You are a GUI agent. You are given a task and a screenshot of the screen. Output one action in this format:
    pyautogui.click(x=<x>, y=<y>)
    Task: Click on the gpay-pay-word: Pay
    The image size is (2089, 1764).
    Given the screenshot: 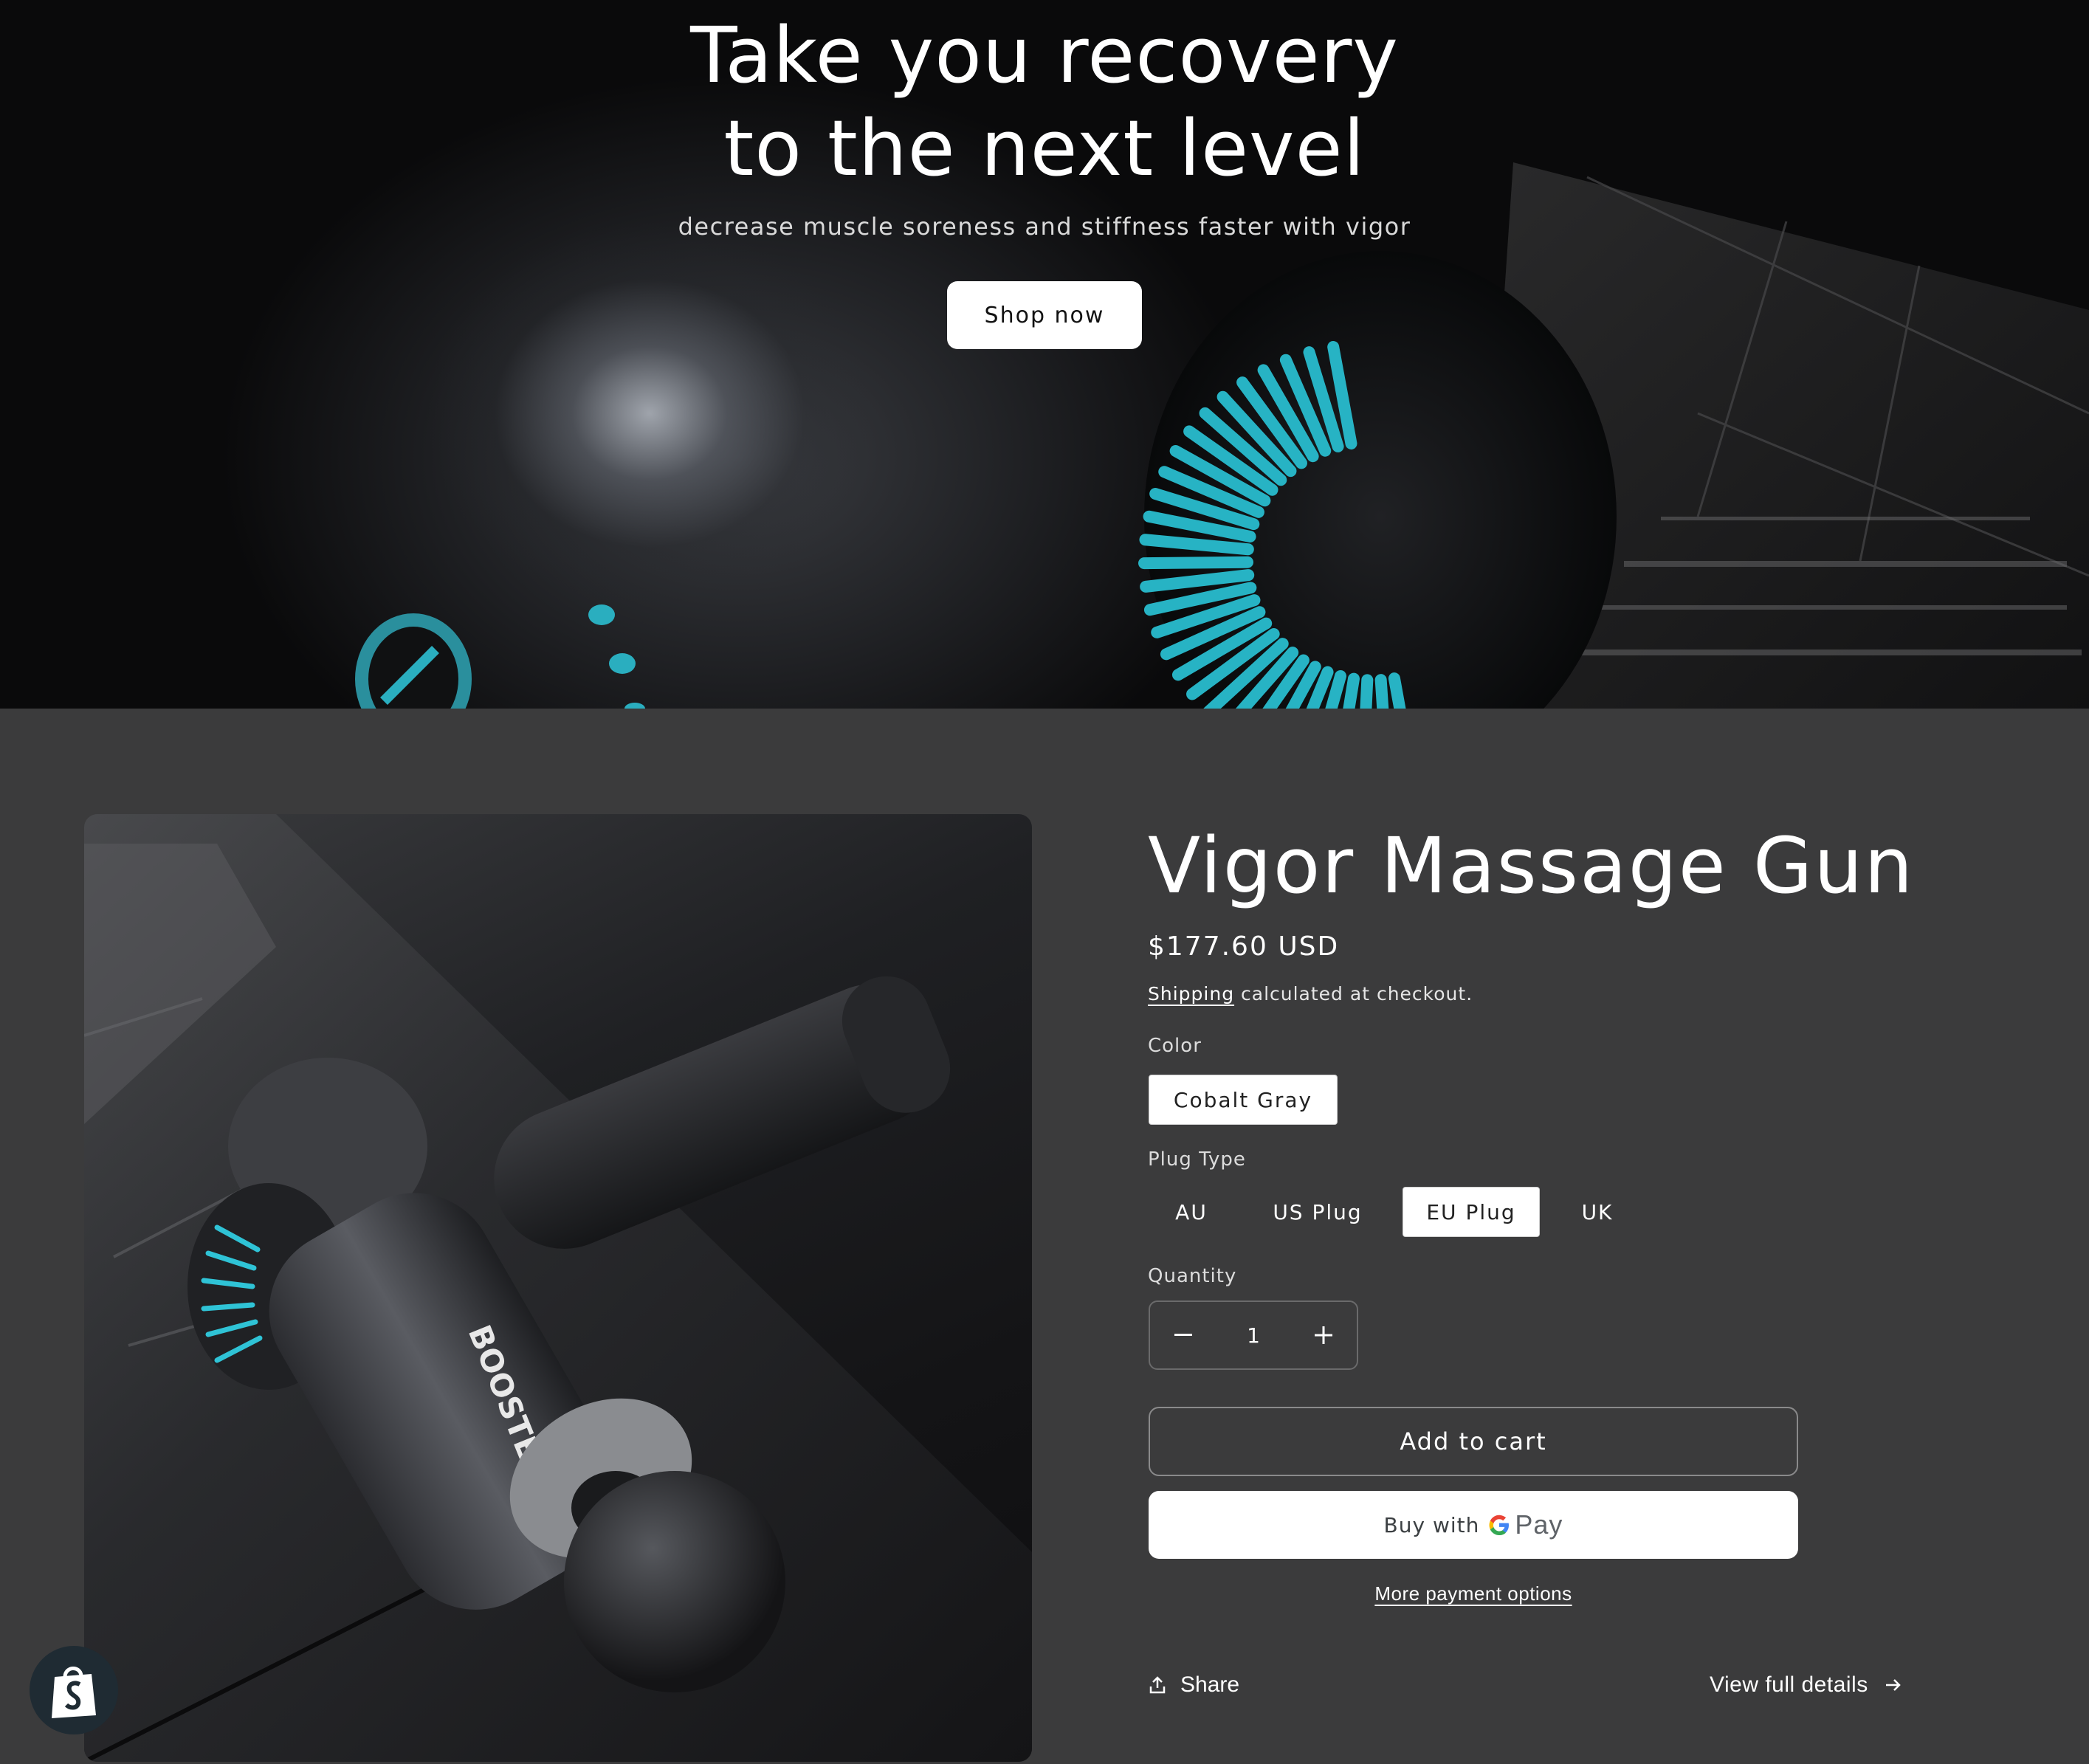 What is the action you would take?
    pyautogui.click(x=1539, y=1524)
    